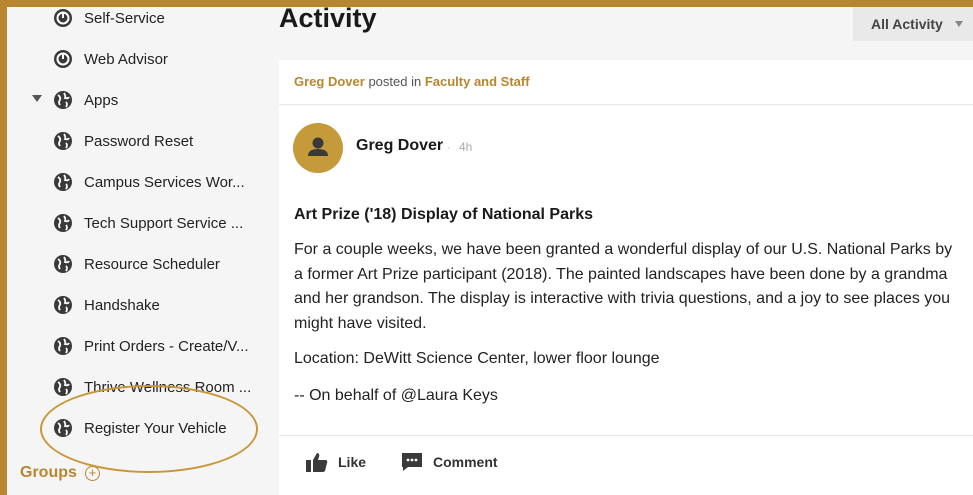 The height and width of the screenshot is (495, 973). I want to click on groups-header: Groups +, so click(60, 473).